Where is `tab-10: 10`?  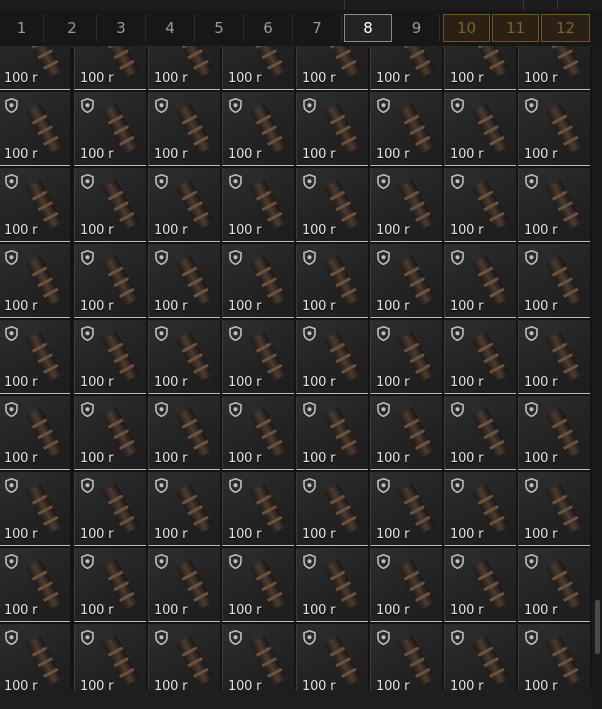 tab-10: 10 is located at coordinates (466, 28).